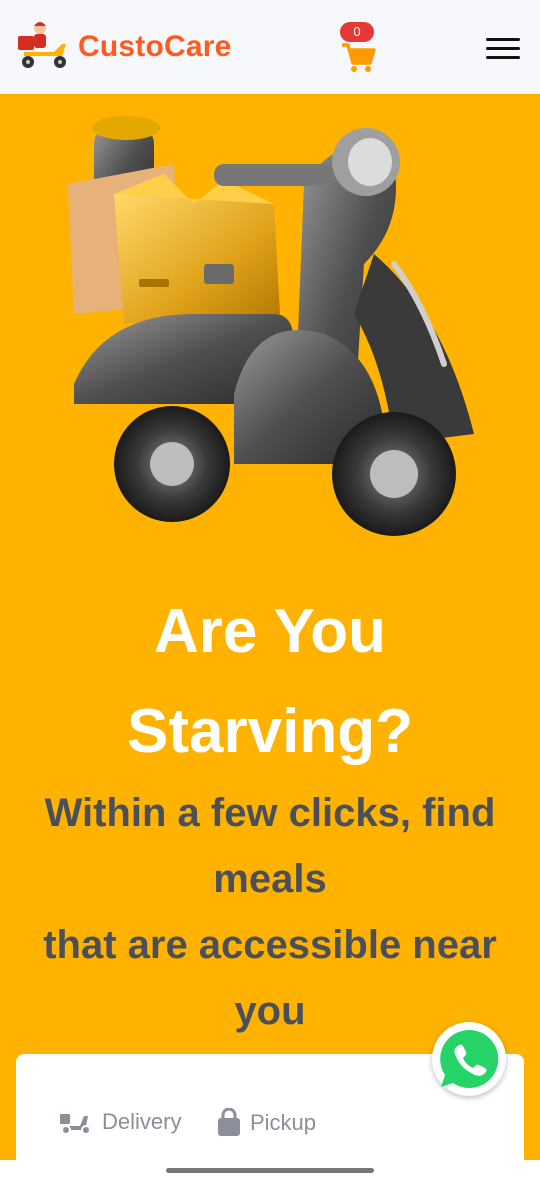 This screenshot has width=540, height=1182. Describe the element at coordinates (357, 32) in the screenshot. I see `cart-count-badge: 0` at that location.